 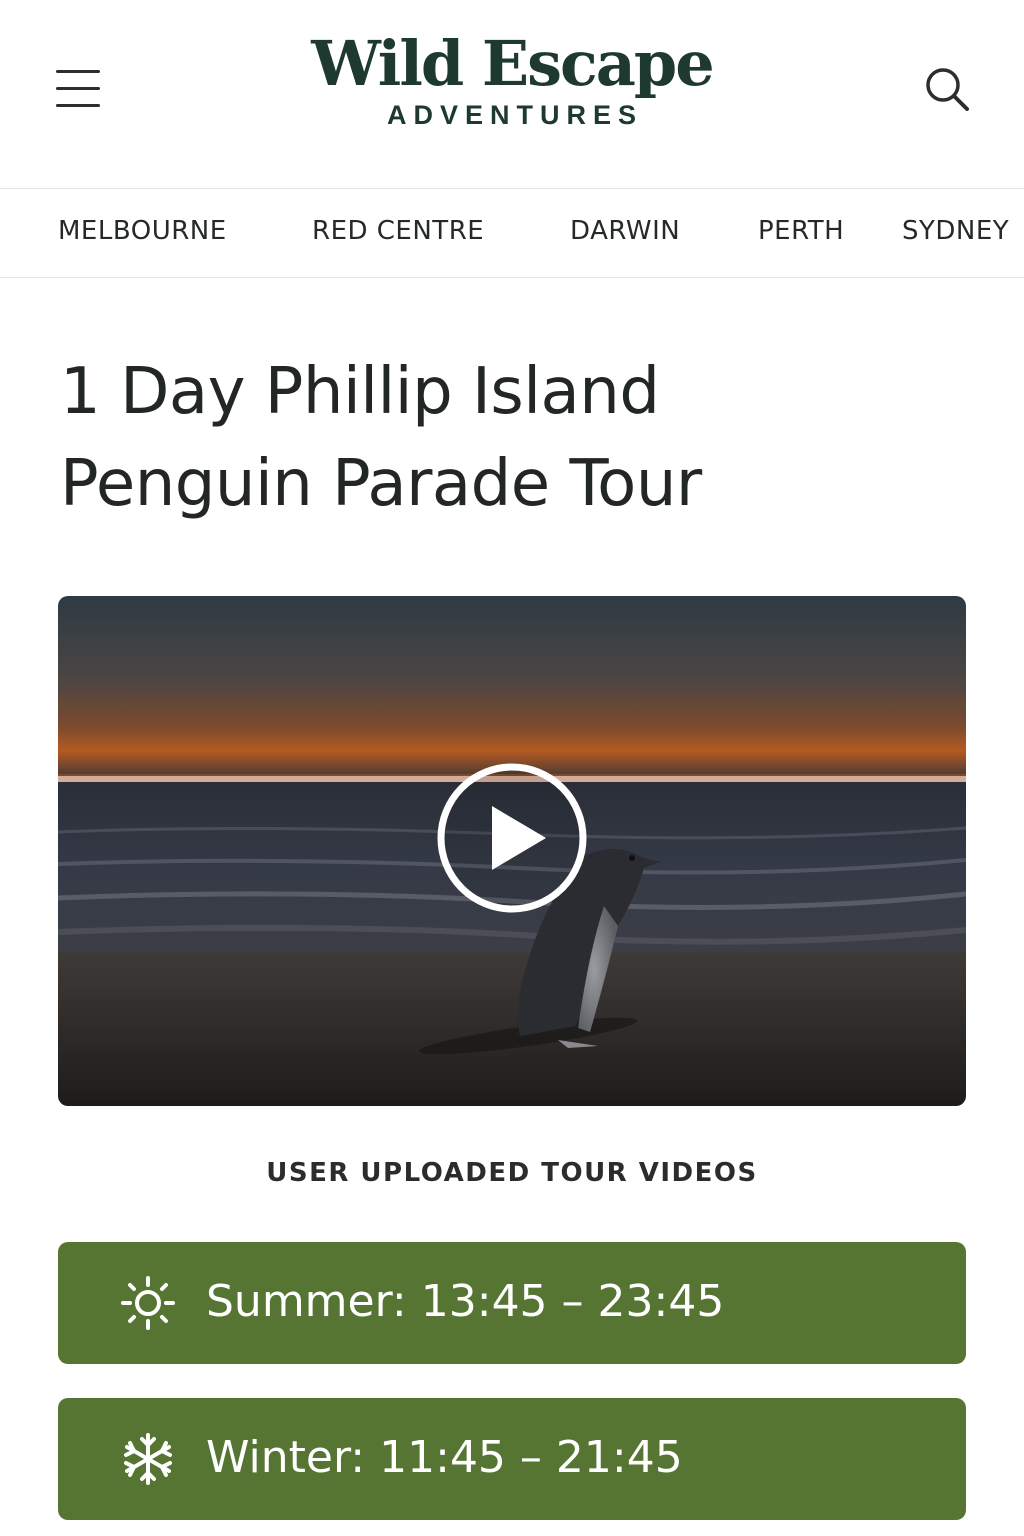 I want to click on site-logo: Wild Escape ADVENTURES, so click(x=512, y=79).